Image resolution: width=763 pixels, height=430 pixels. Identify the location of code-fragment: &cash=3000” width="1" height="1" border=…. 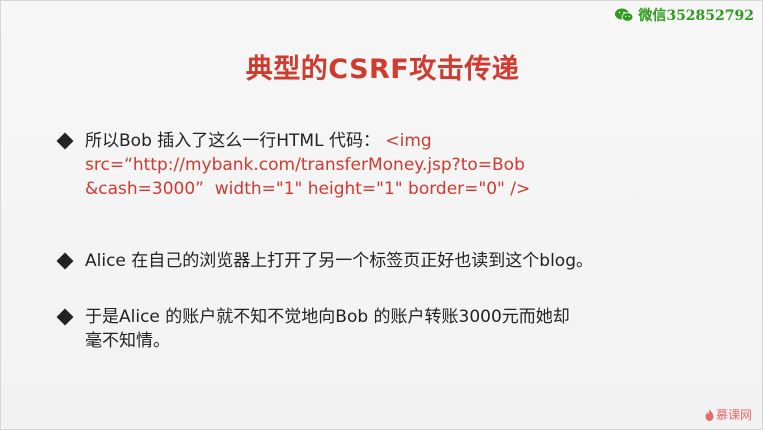
(308, 189).